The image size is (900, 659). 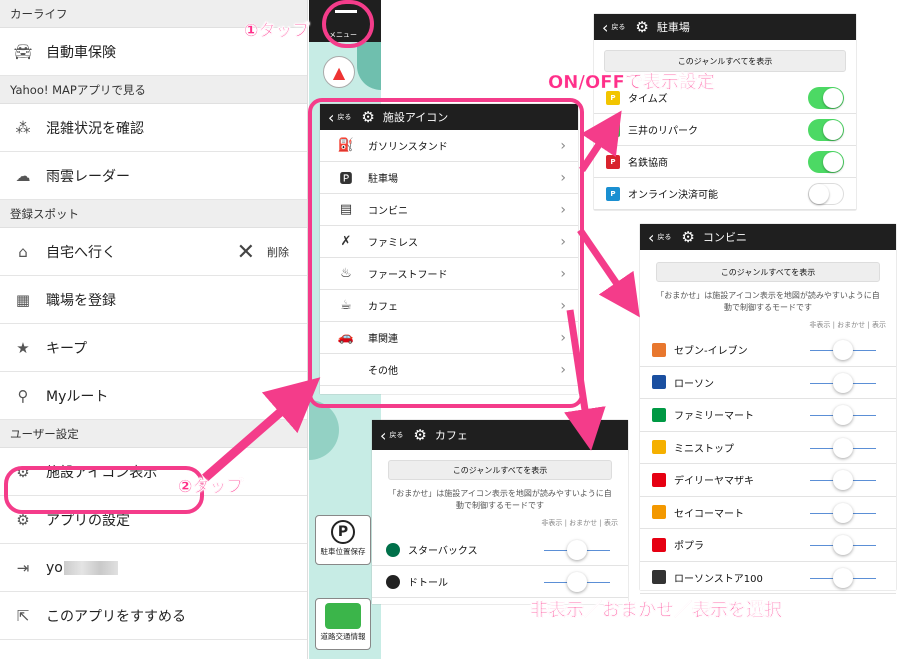 I want to click on annotation-tap1: ①タップ, so click(x=277, y=31).